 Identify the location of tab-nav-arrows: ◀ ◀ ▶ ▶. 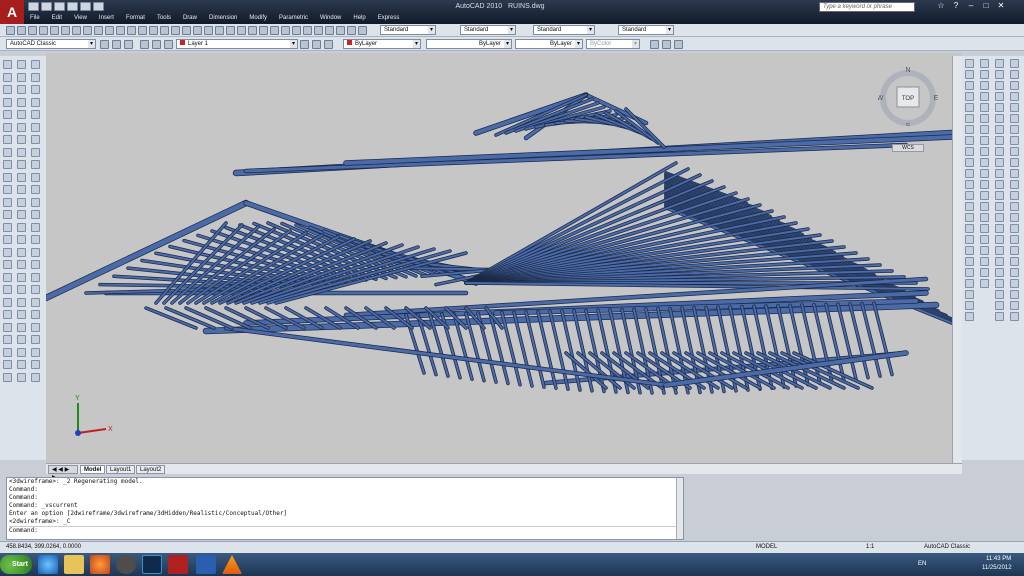
(63, 473).